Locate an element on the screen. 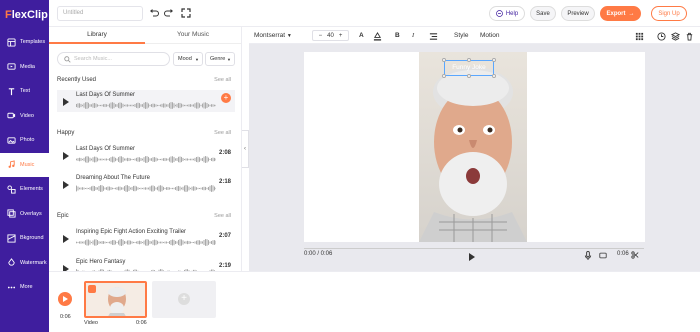  clip-label: Video is located at coordinates (91, 323).